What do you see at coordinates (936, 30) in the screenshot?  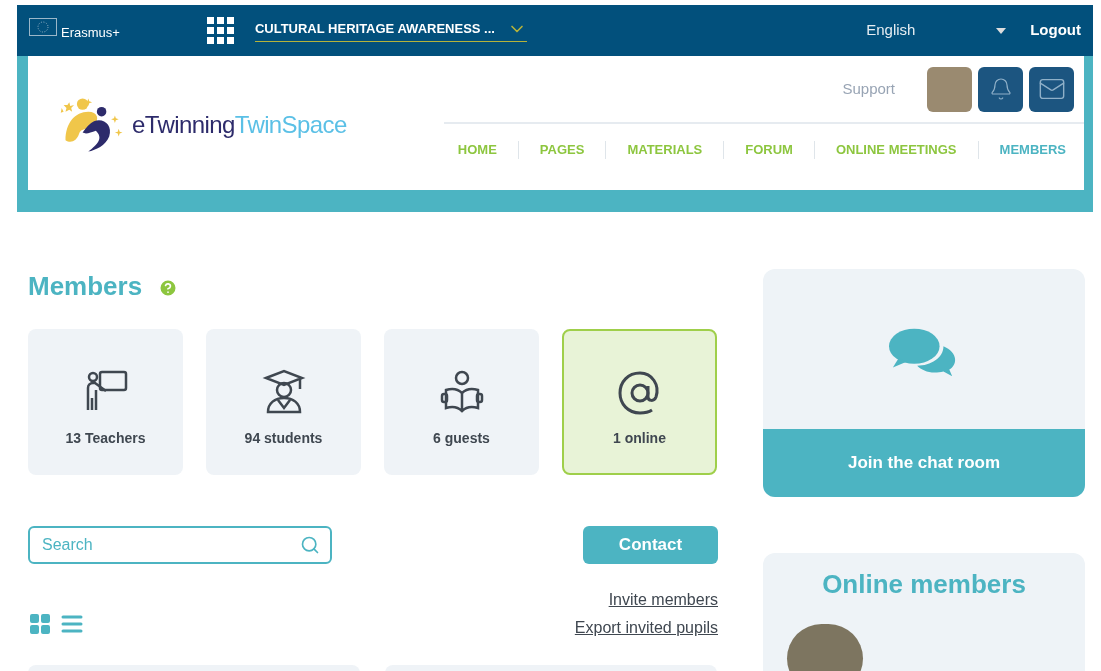 I see `language-selector: English` at bounding box center [936, 30].